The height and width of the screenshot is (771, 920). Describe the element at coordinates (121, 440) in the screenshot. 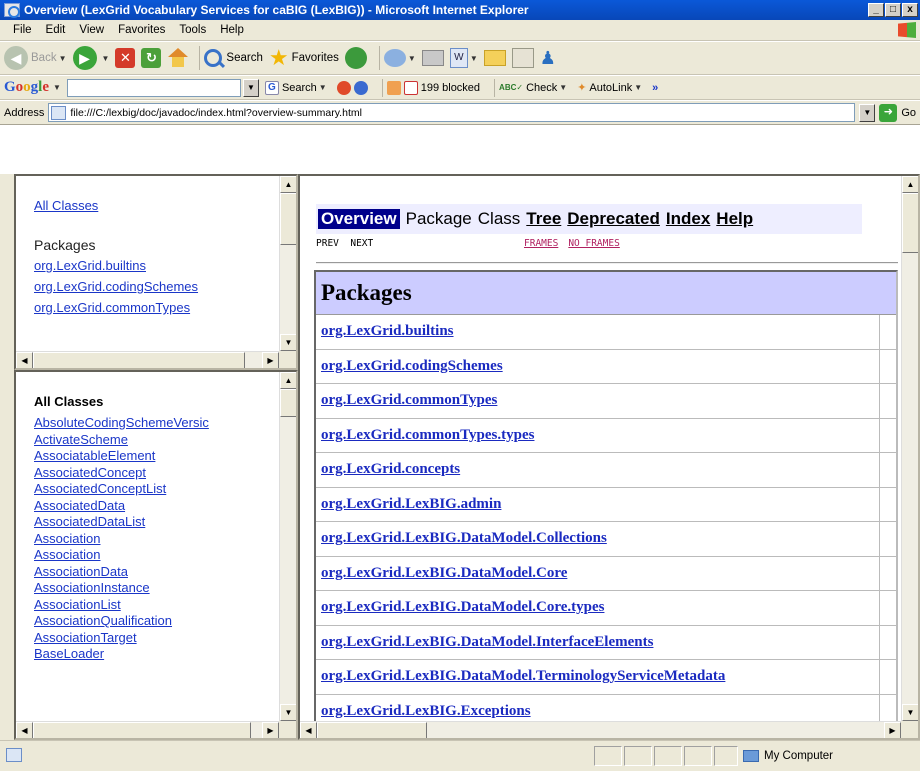

I see `class-link: ActivateScheme` at that location.